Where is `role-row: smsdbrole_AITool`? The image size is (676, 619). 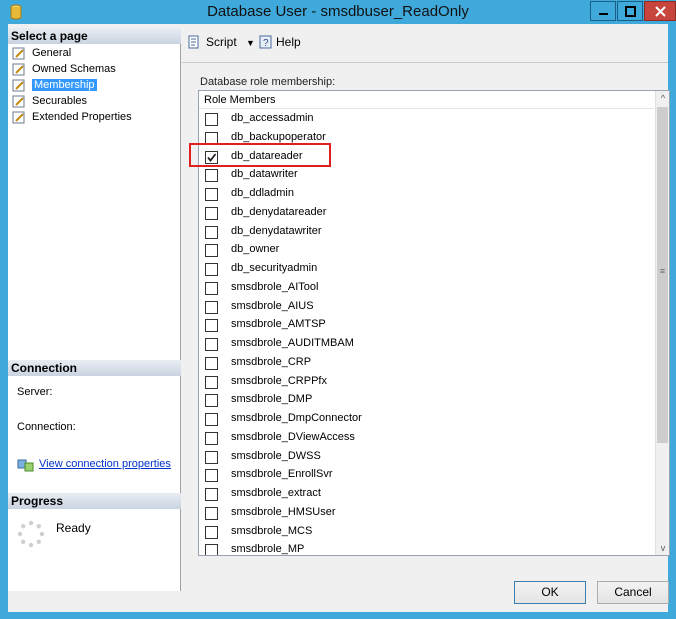 role-row: smsdbrole_AITool is located at coordinates (426, 288).